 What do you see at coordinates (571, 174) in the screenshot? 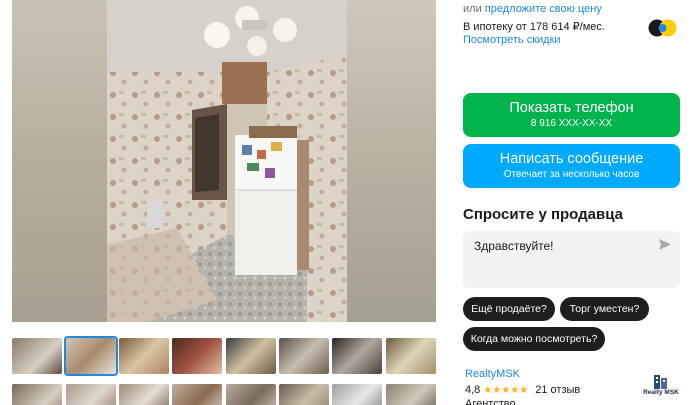
I see `response-time: Отвечает за несколько часов` at bounding box center [571, 174].